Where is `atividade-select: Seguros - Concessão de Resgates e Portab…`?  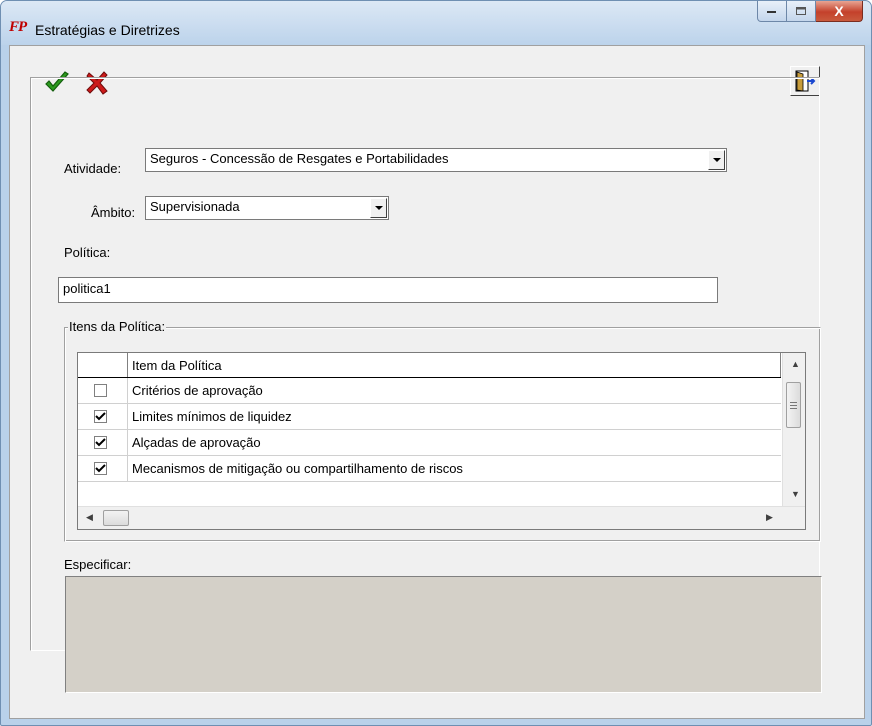 atividade-select: Seguros - Concessão de Resgates e Portab… is located at coordinates (436, 160).